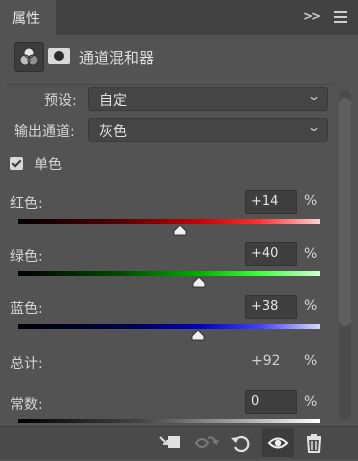 The width and height of the screenshot is (358, 461). I want to click on red-slider-track, so click(169, 221).